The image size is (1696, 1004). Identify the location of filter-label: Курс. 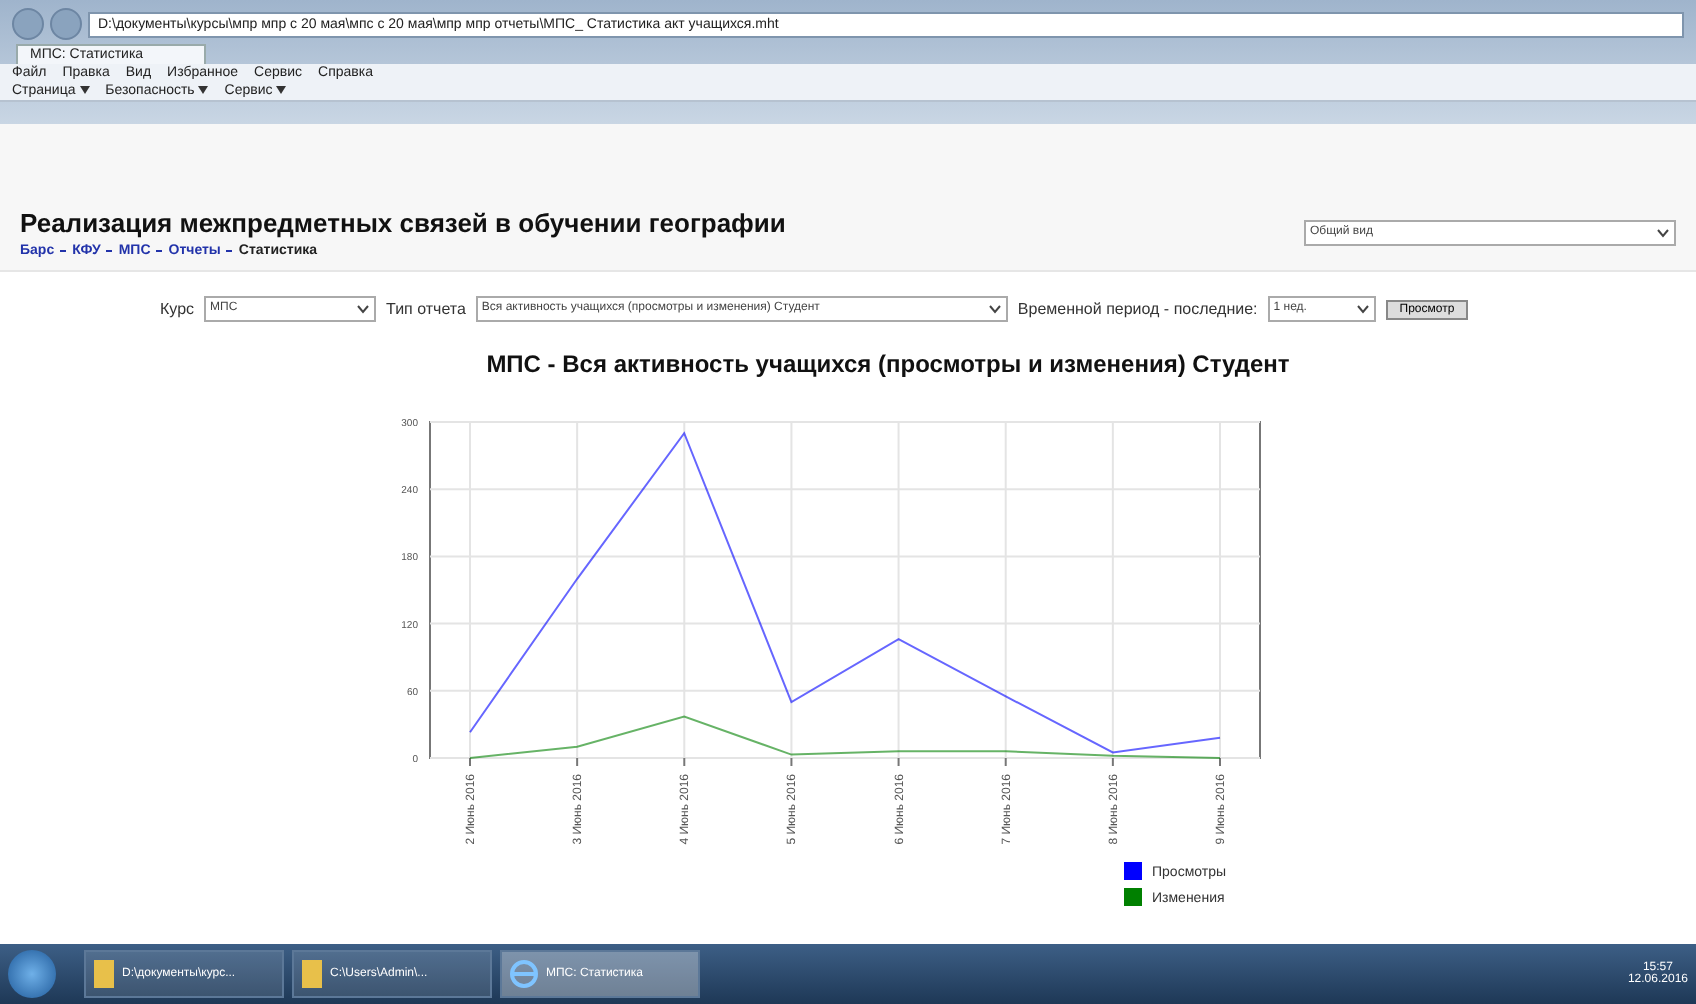
(177, 309).